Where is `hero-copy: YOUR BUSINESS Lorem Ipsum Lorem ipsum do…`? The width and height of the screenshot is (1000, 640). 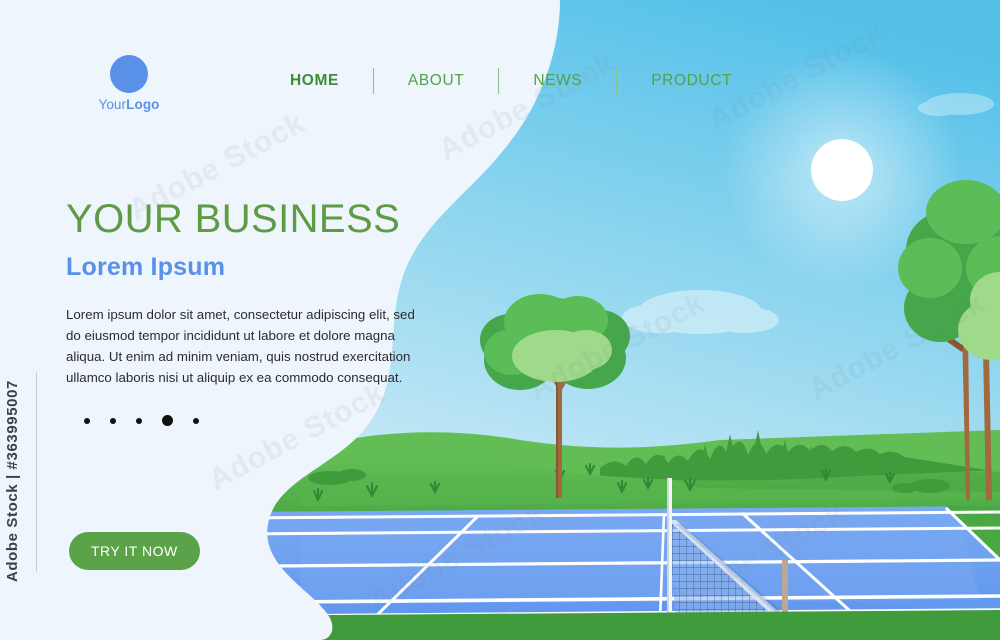
hero-copy: YOUR BUSINESS Lorem Ipsum Lorem ipsum do… is located at coordinates (256, 292).